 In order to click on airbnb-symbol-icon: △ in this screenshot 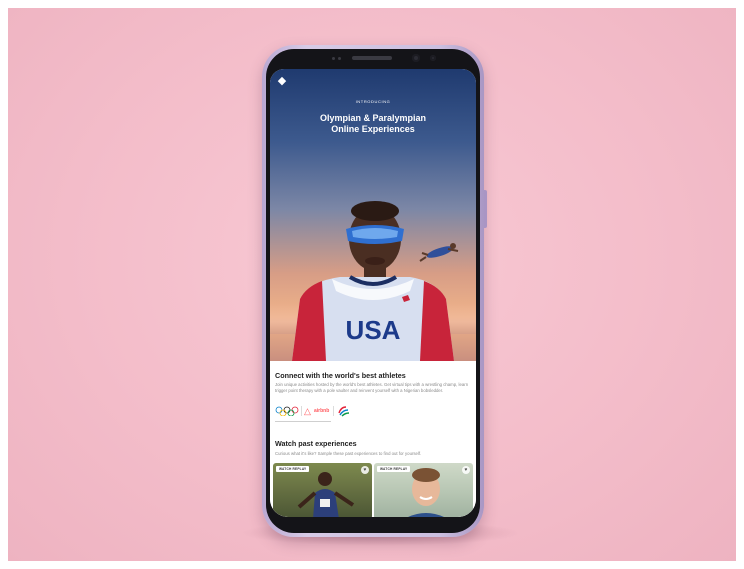, I will do `click(307, 411)`.